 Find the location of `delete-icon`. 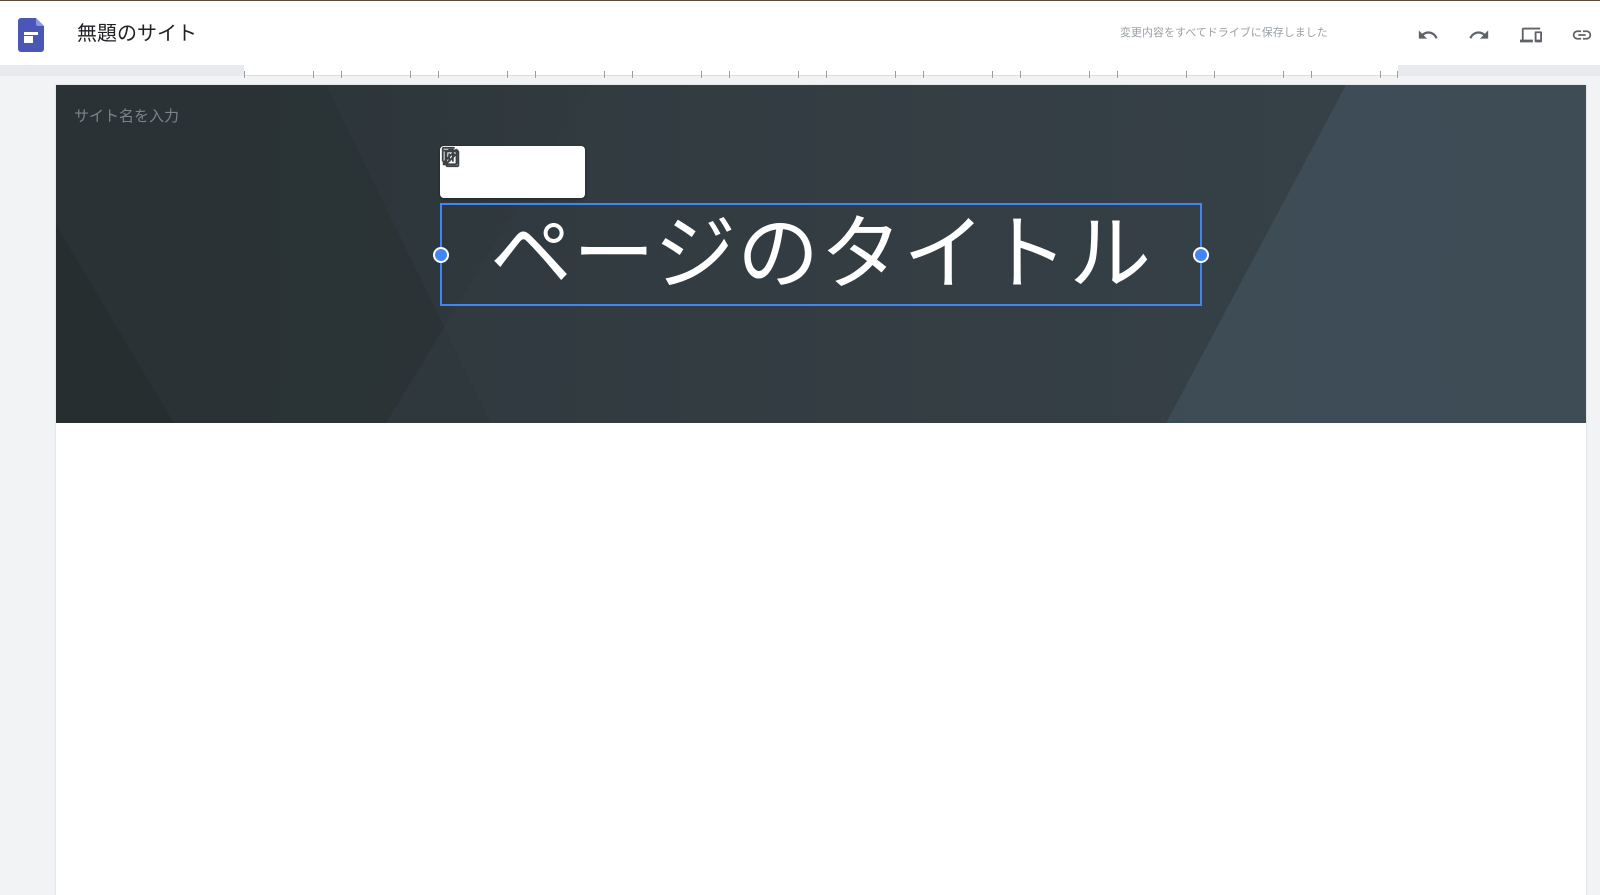

delete-icon is located at coordinates (514, 170).